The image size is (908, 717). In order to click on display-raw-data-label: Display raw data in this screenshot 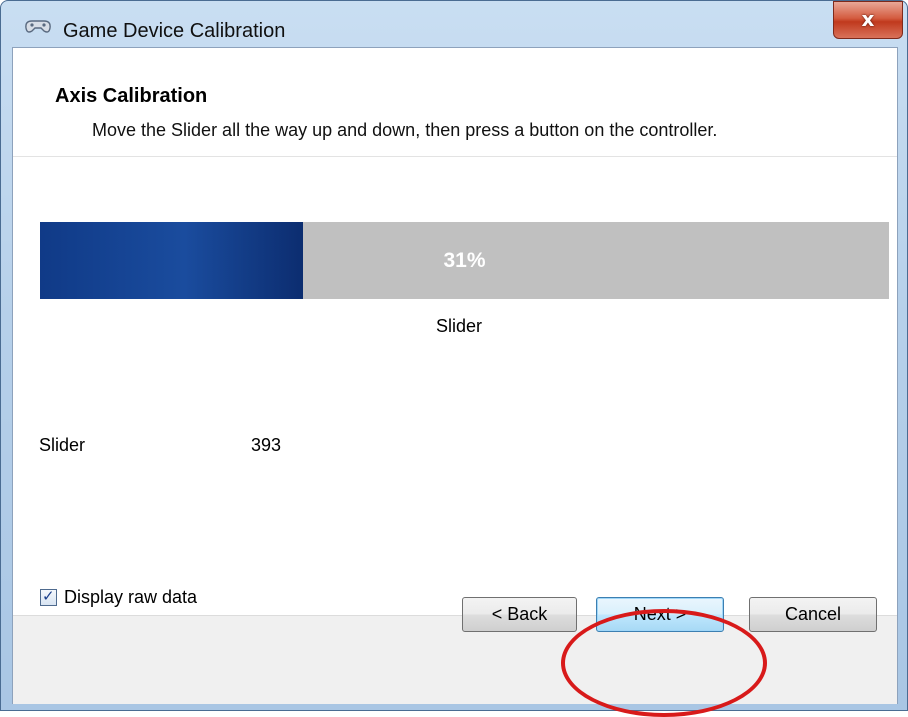, I will do `click(130, 597)`.